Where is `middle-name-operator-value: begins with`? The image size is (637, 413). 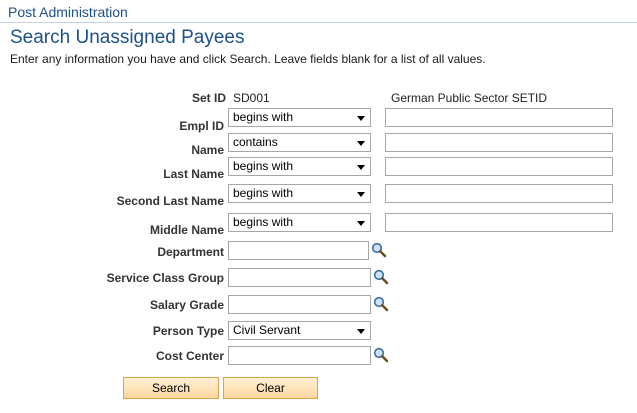 middle-name-operator-value: begins with is located at coordinates (263, 222).